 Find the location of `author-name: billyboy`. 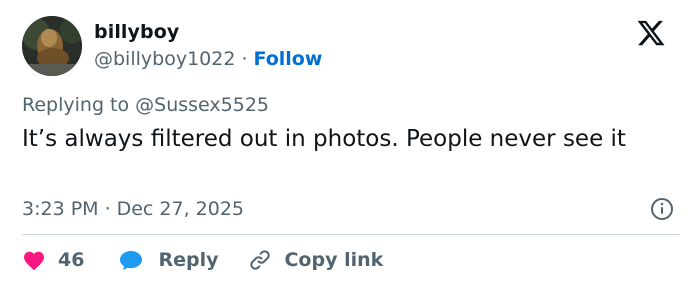

author-name: billyboy is located at coordinates (136, 32).